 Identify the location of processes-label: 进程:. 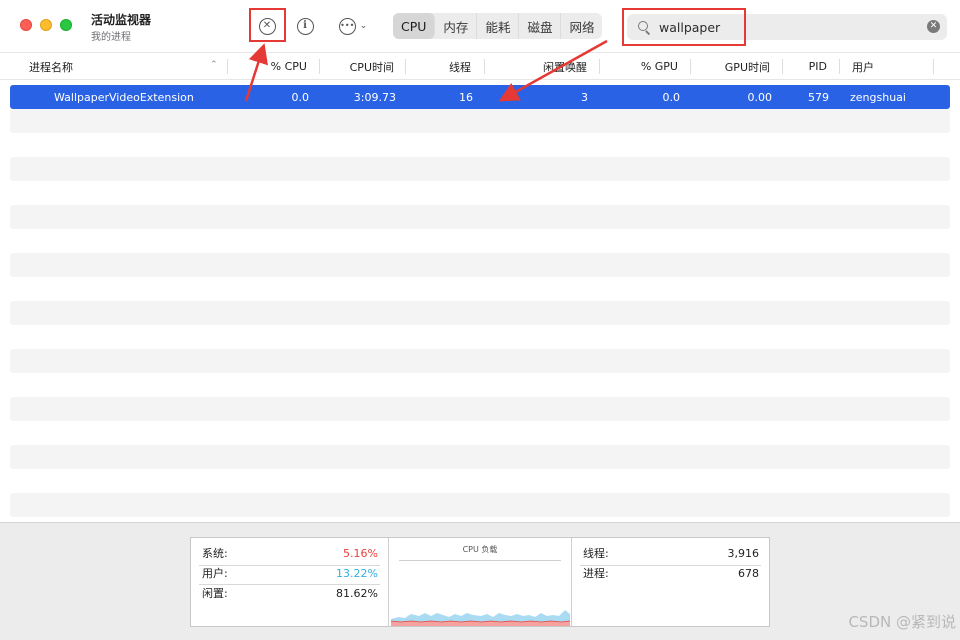
(596, 573).